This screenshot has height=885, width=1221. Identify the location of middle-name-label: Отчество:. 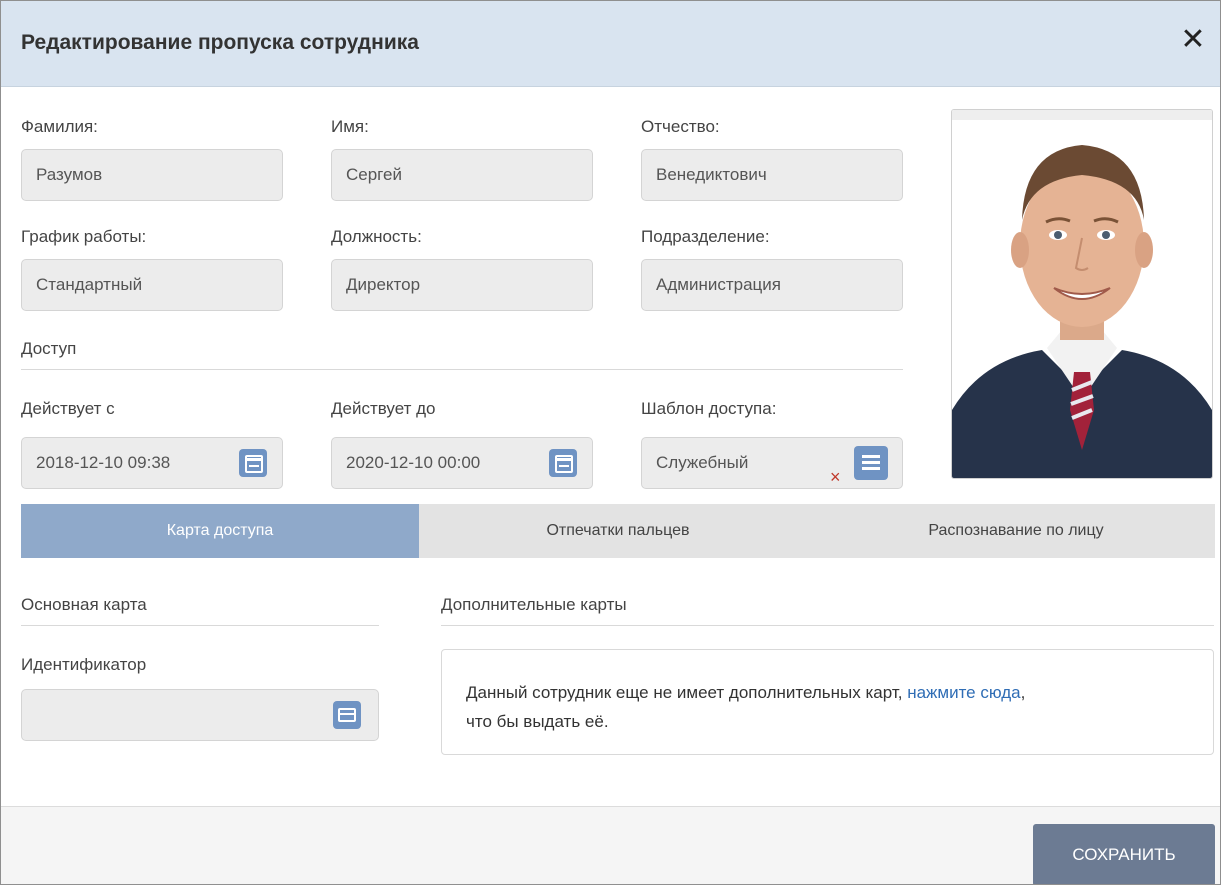
(680, 126).